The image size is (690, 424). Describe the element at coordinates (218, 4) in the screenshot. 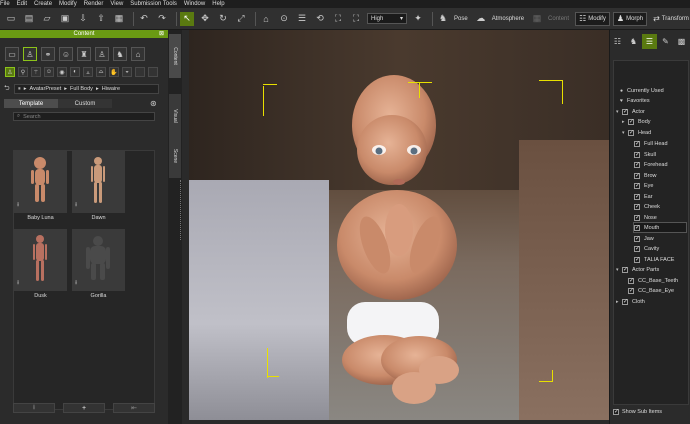

I see `menu-help: Help` at that location.